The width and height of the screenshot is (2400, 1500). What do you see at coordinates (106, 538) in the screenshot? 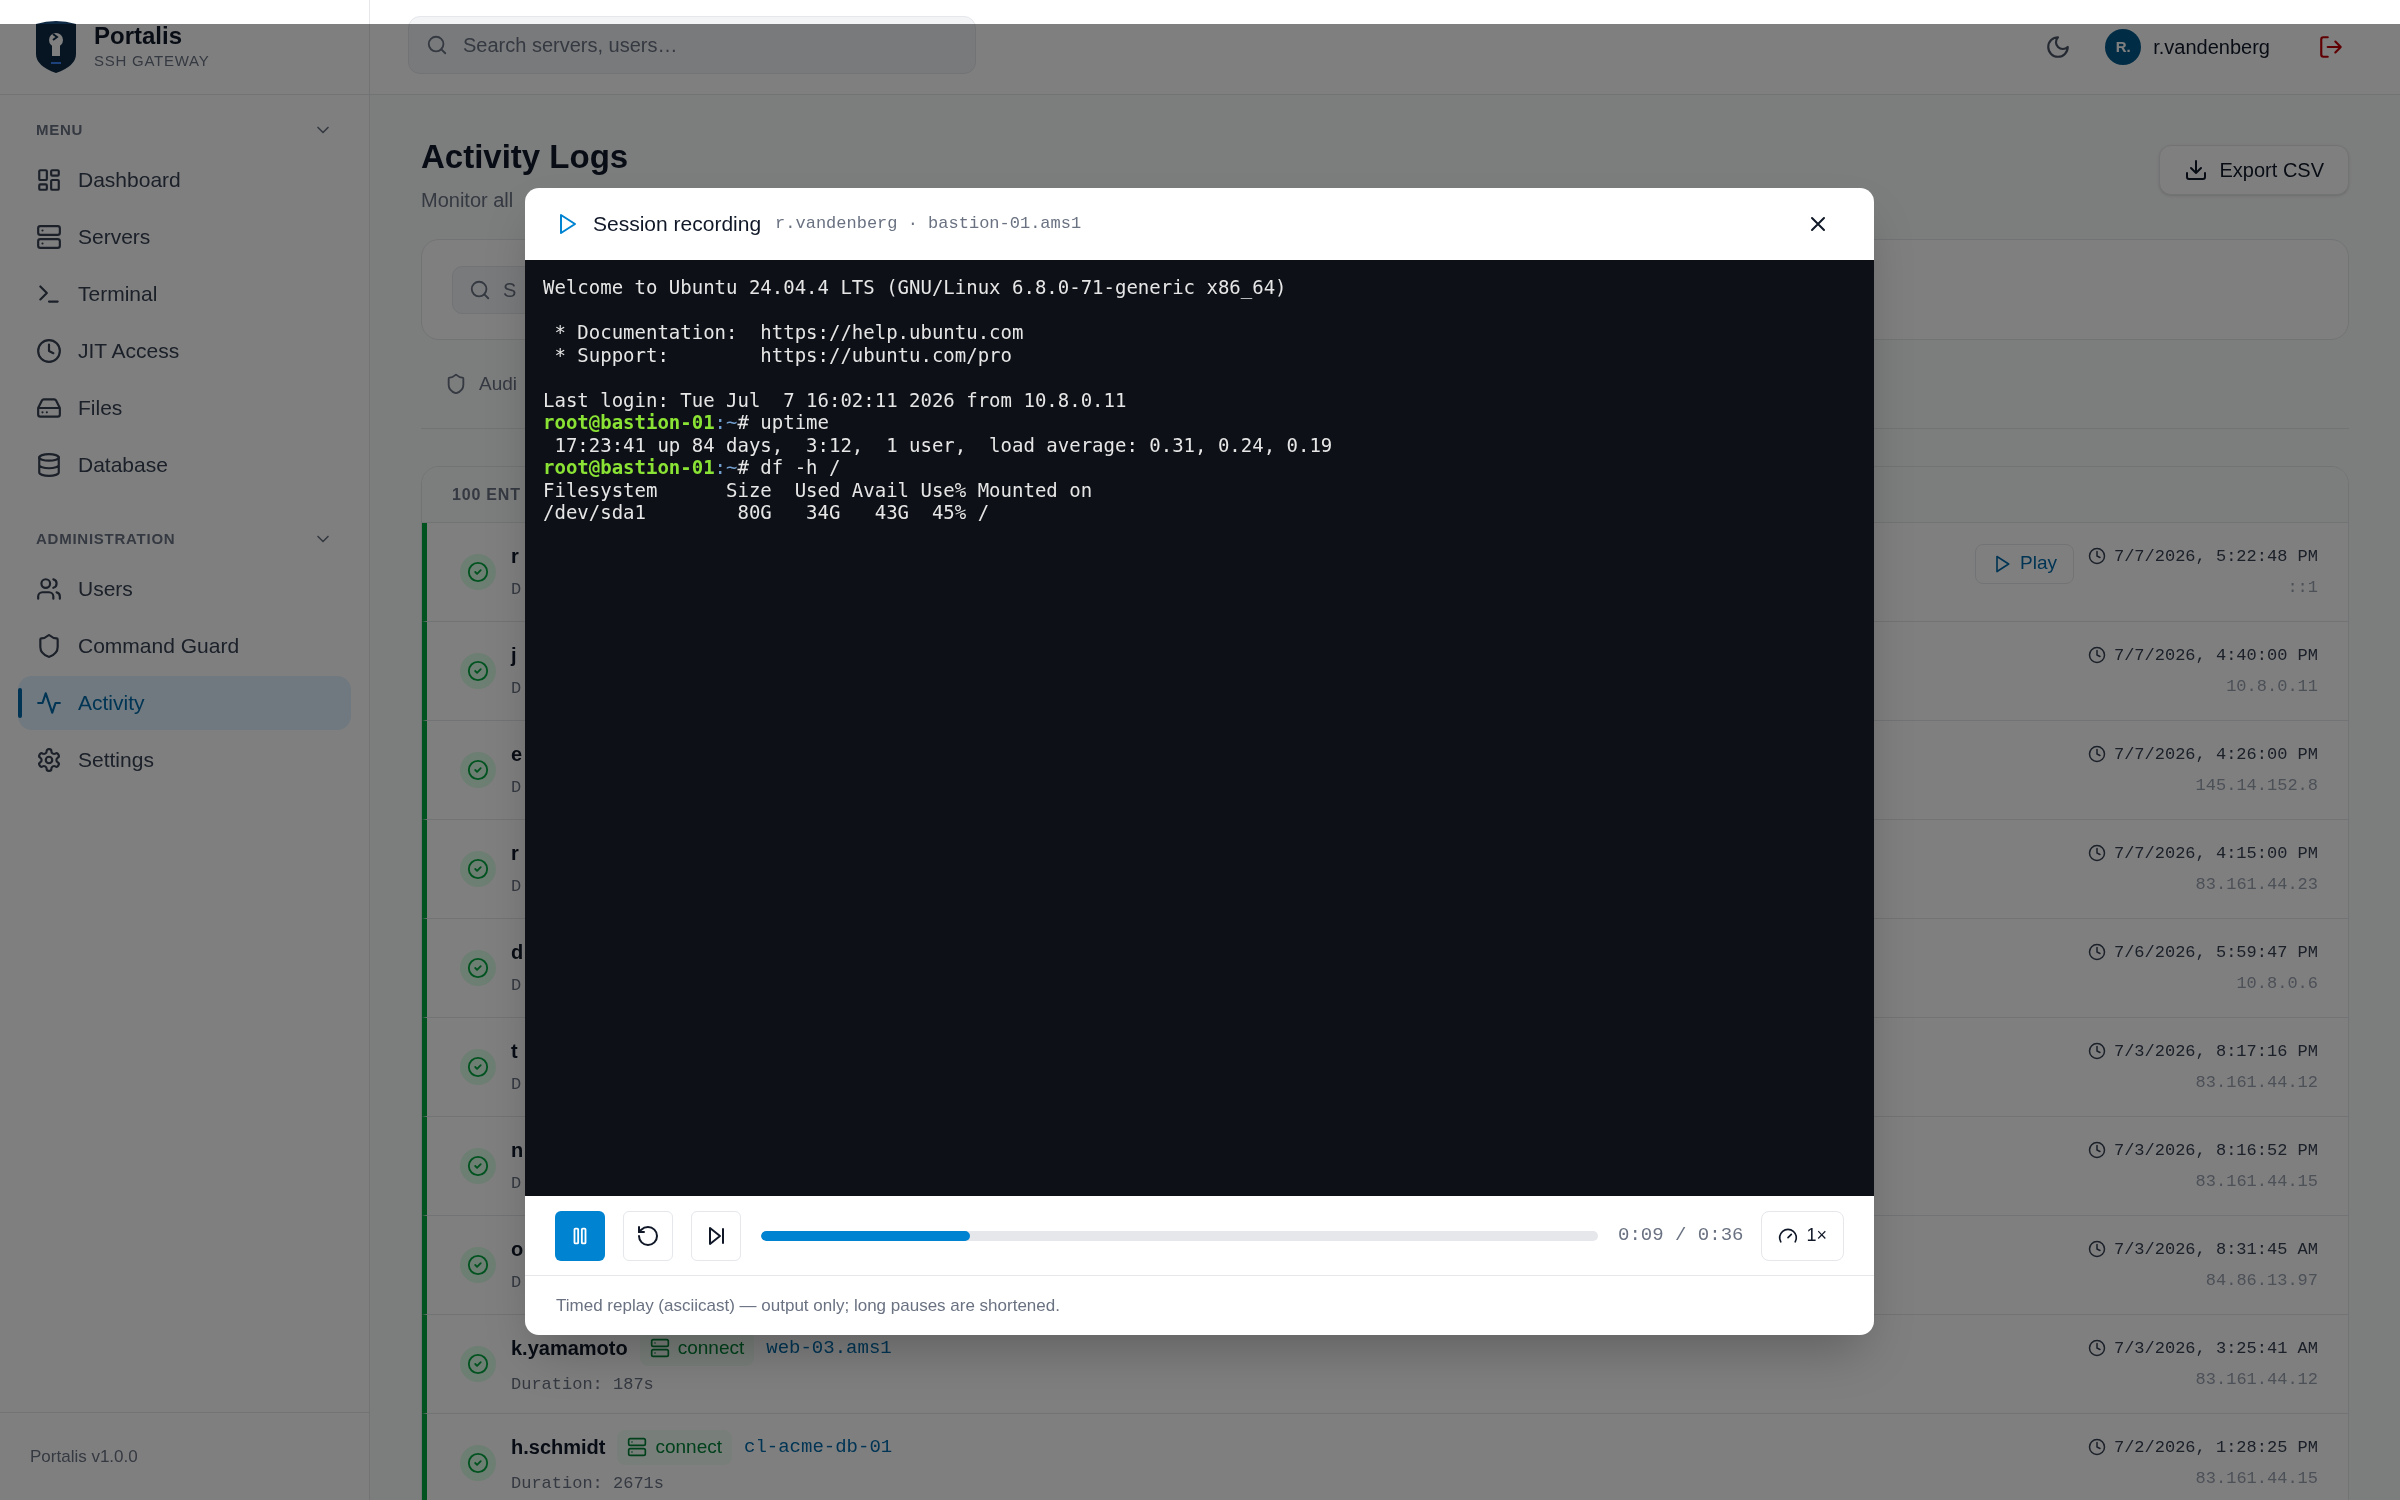
I see `section-heading: ADMINISTRATION` at bounding box center [106, 538].